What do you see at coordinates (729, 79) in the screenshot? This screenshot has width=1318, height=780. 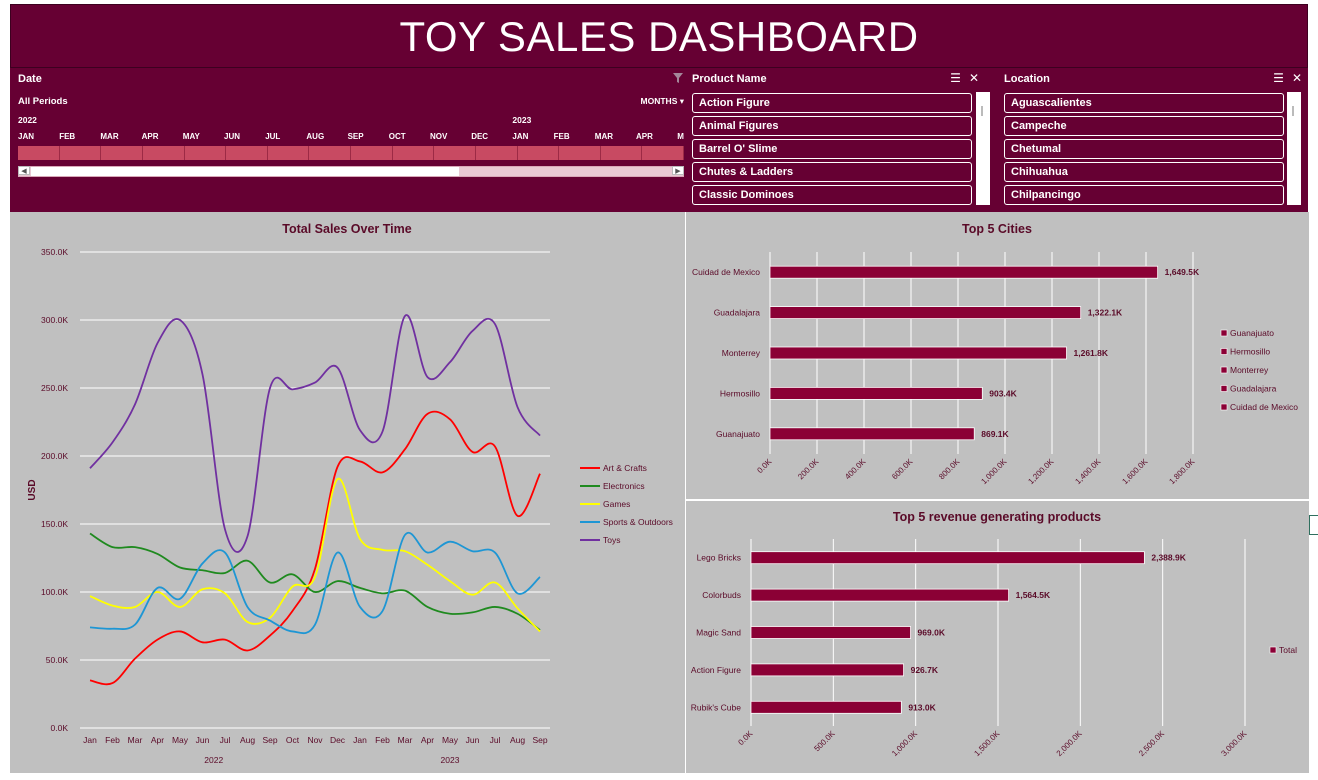 I see `product-slicer-title: Product Name` at bounding box center [729, 79].